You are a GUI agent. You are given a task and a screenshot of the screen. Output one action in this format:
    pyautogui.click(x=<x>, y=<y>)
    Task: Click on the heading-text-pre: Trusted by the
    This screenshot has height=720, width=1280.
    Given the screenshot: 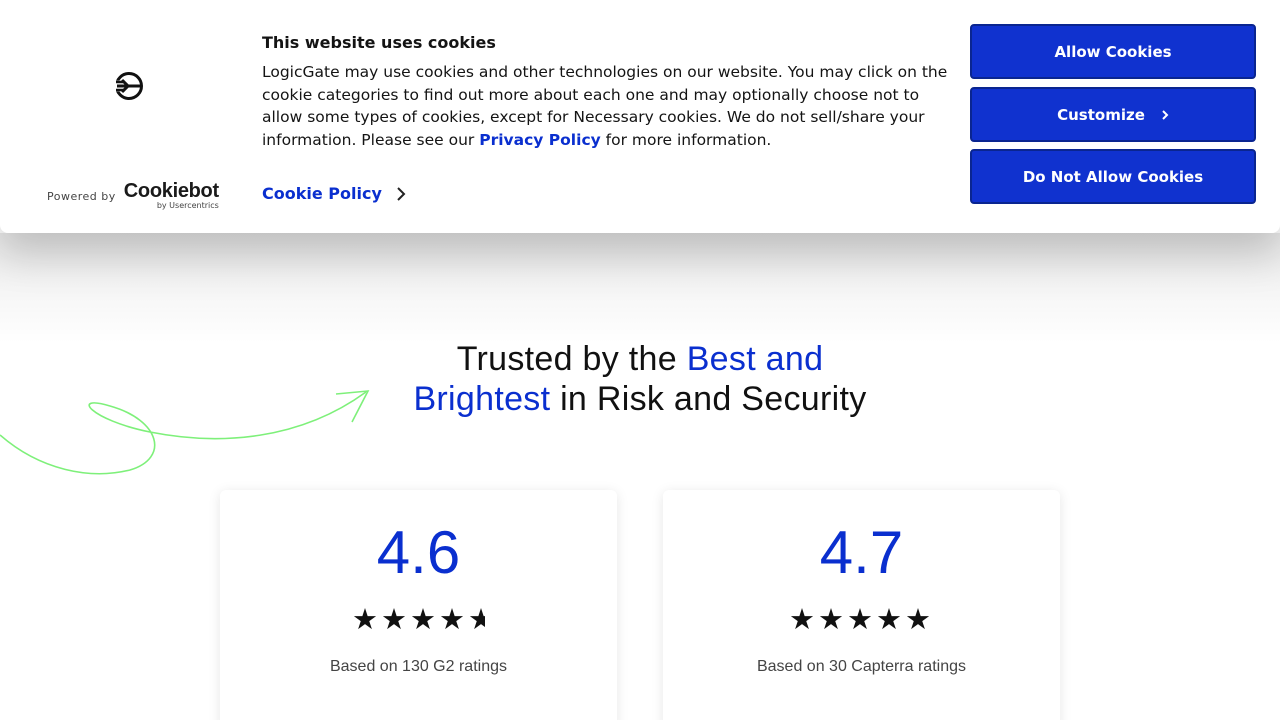 What is the action you would take?
    pyautogui.click(x=571, y=359)
    